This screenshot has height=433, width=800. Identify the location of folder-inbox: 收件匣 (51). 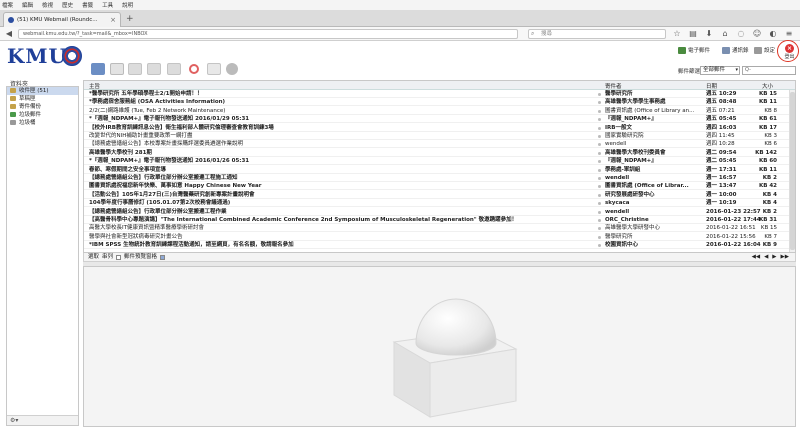
(42, 91).